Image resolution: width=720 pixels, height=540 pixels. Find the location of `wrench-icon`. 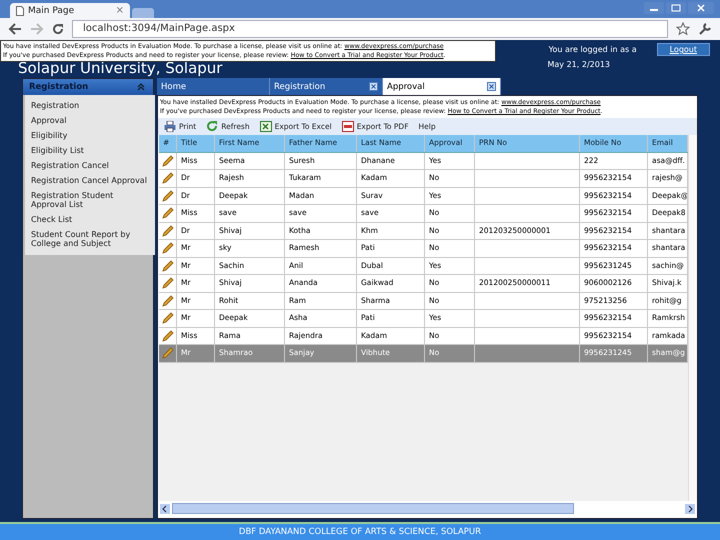

wrench-icon is located at coordinates (705, 29).